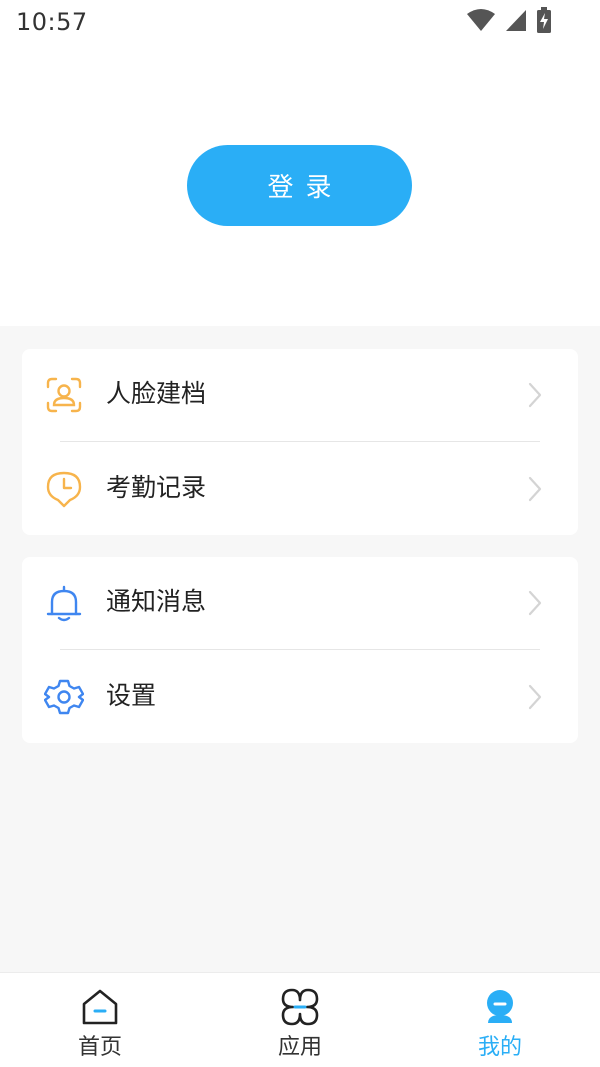 The width and height of the screenshot is (600, 1067). What do you see at coordinates (99, 1047) in the screenshot?
I see `nav-item-label: 首页` at bounding box center [99, 1047].